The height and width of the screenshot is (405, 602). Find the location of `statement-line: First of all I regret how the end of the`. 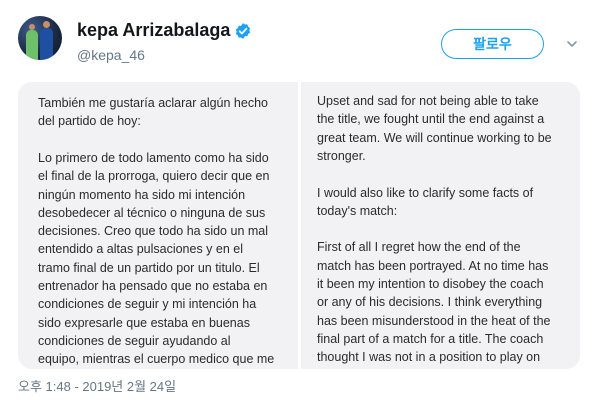

statement-line: First of all I regret how the end of the is located at coordinates (419, 247).